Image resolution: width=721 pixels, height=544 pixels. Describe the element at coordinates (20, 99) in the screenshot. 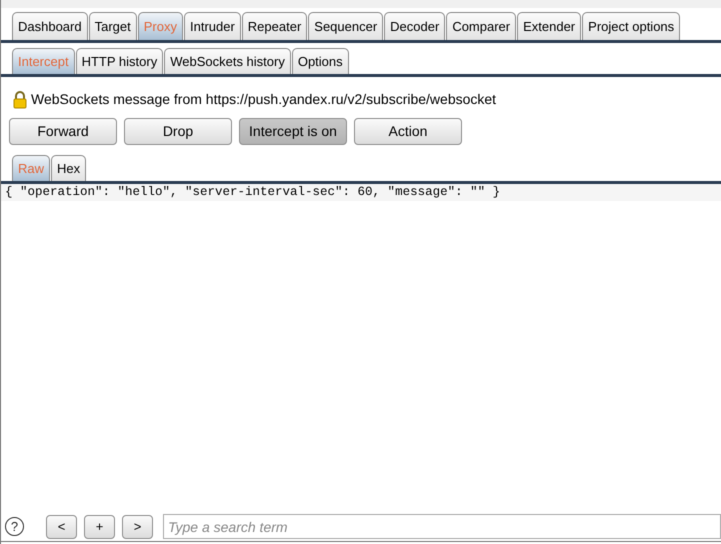

I see `lock-icon` at that location.